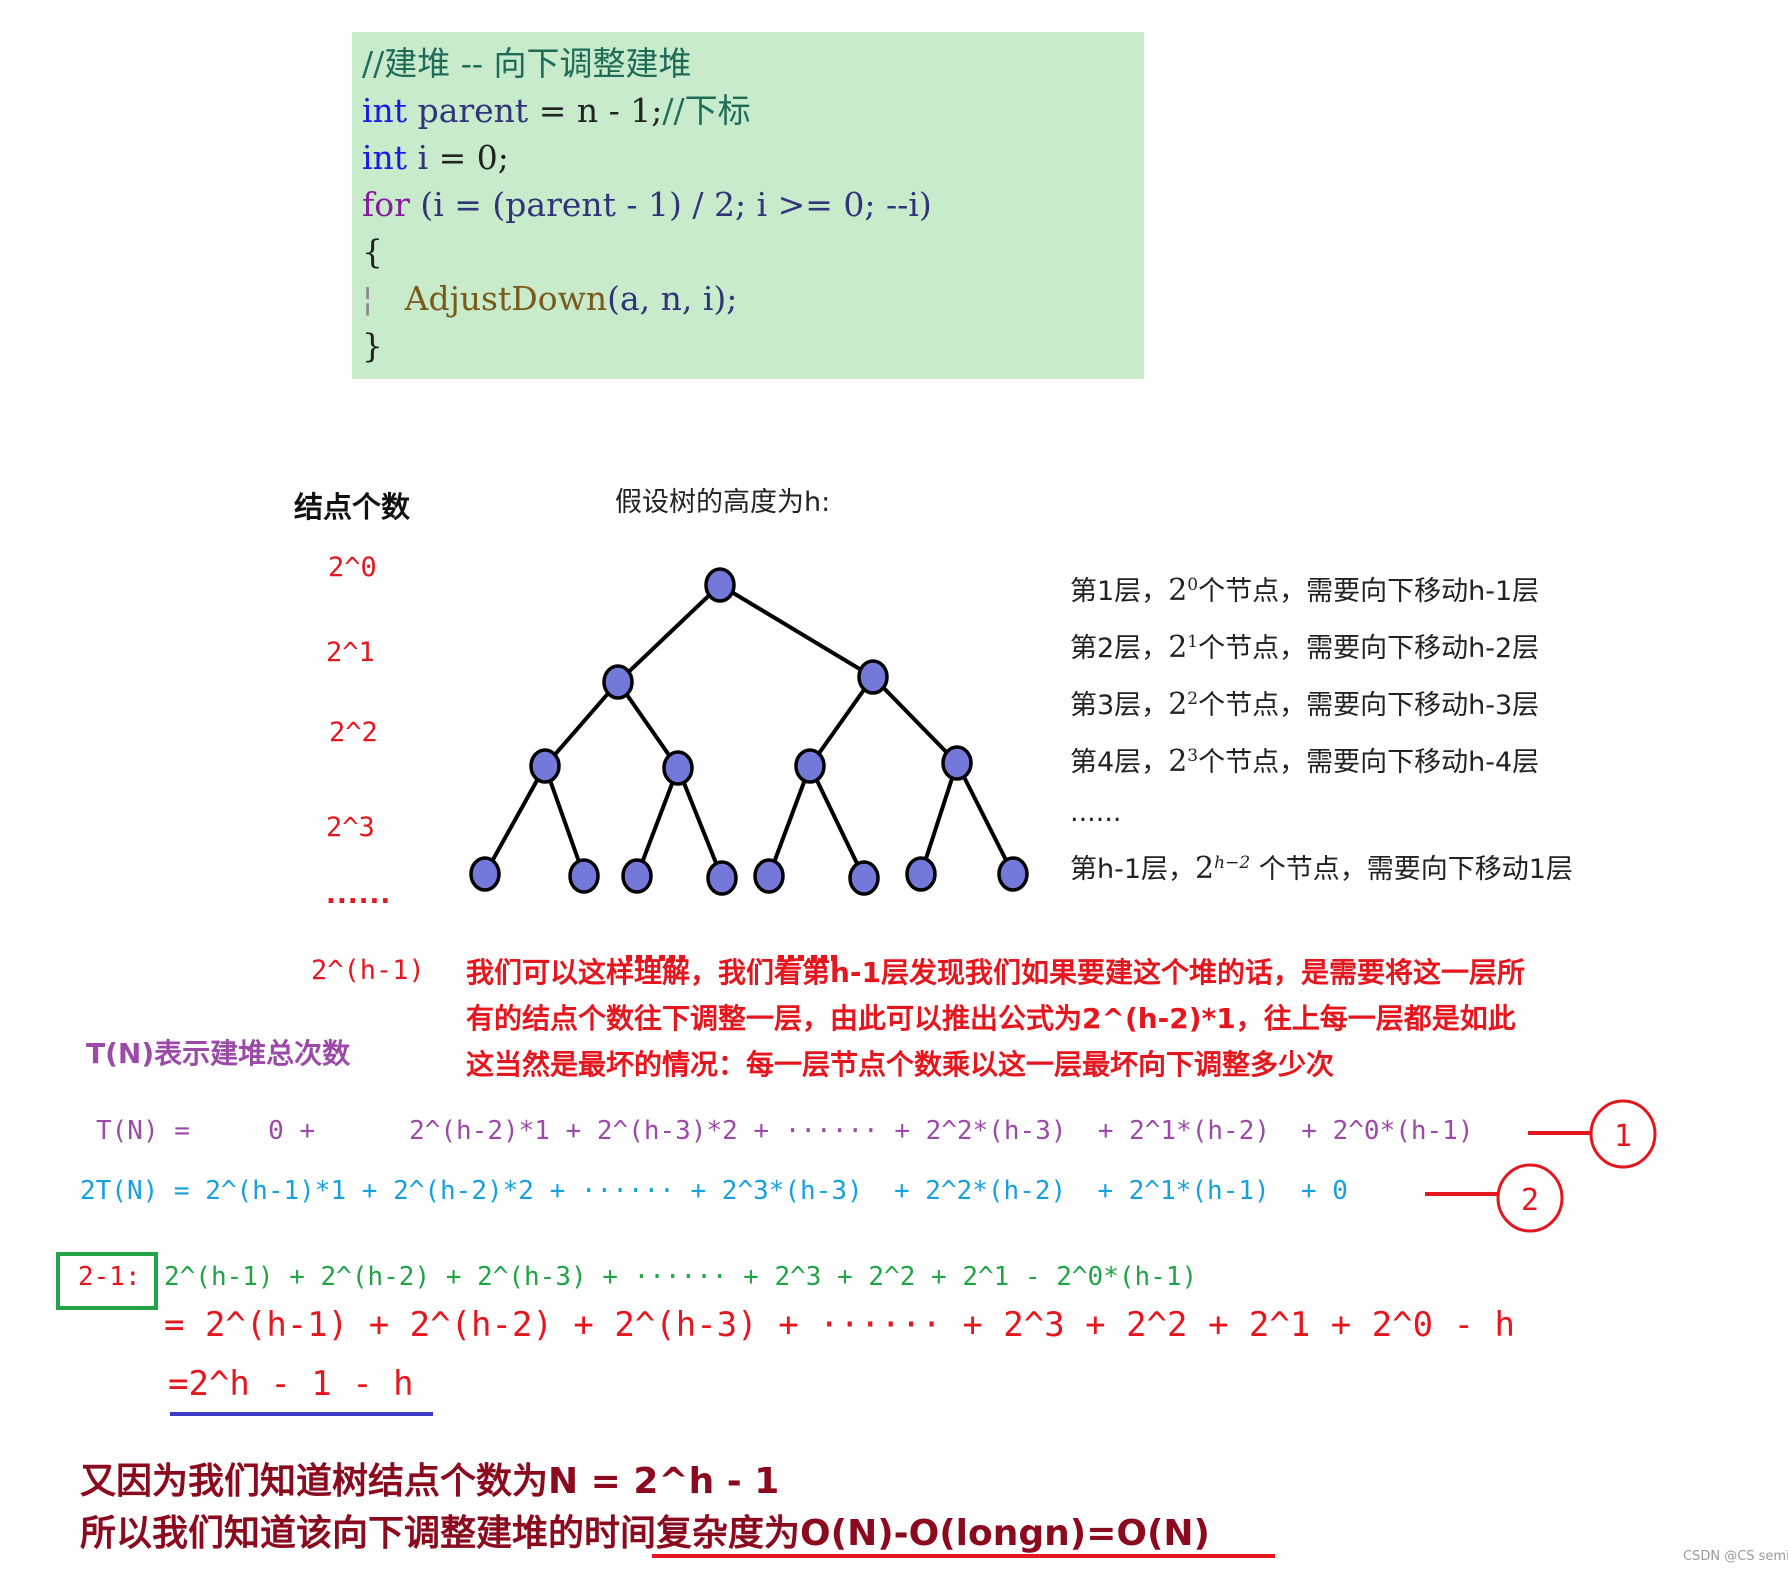 This screenshot has height=1573, width=1788. What do you see at coordinates (291, 1384) in the screenshot?
I see `equation-5-result: =2^h - 1 - h` at bounding box center [291, 1384].